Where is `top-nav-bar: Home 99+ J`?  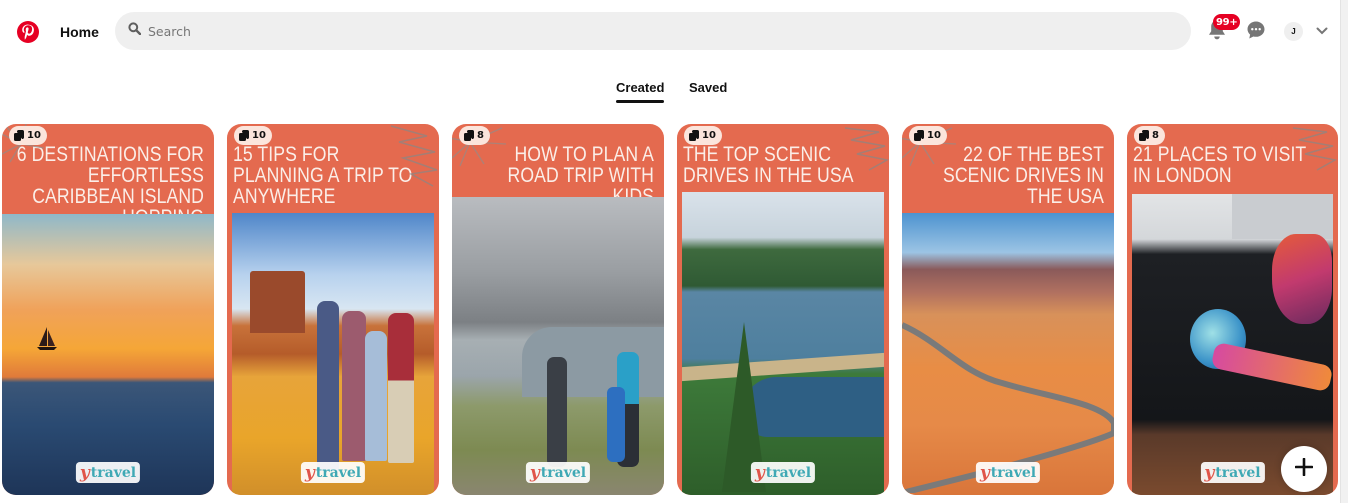
top-nav-bar: Home 99+ J is located at coordinates (670, 32).